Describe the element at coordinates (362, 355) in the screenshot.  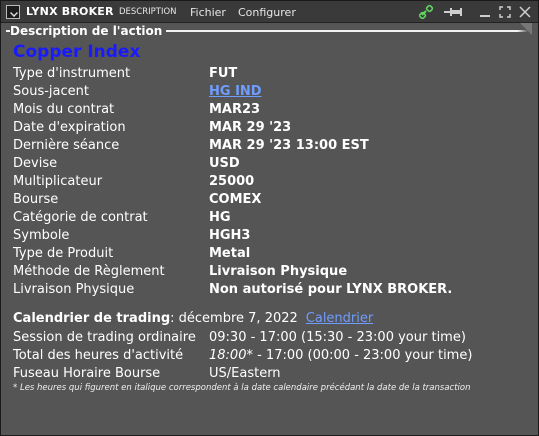
I see `total-hours-rest: - 17:00 (00:00 - 23:00 your time)` at that location.